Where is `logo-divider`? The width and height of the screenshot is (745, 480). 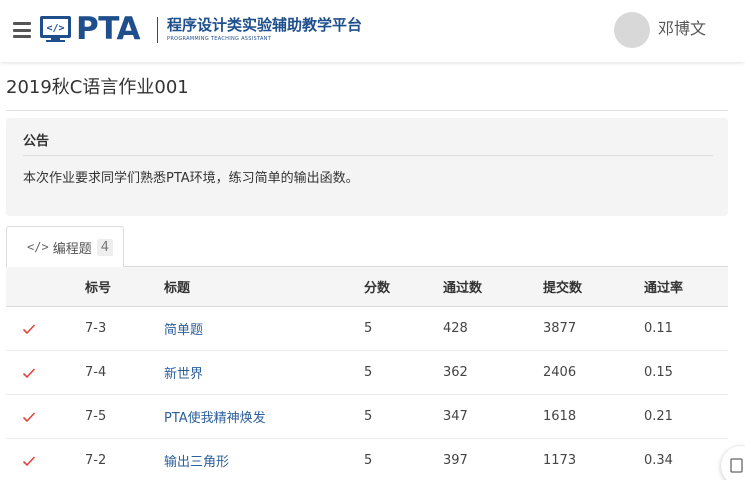
logo-divider is located at coordinates (157, 30).